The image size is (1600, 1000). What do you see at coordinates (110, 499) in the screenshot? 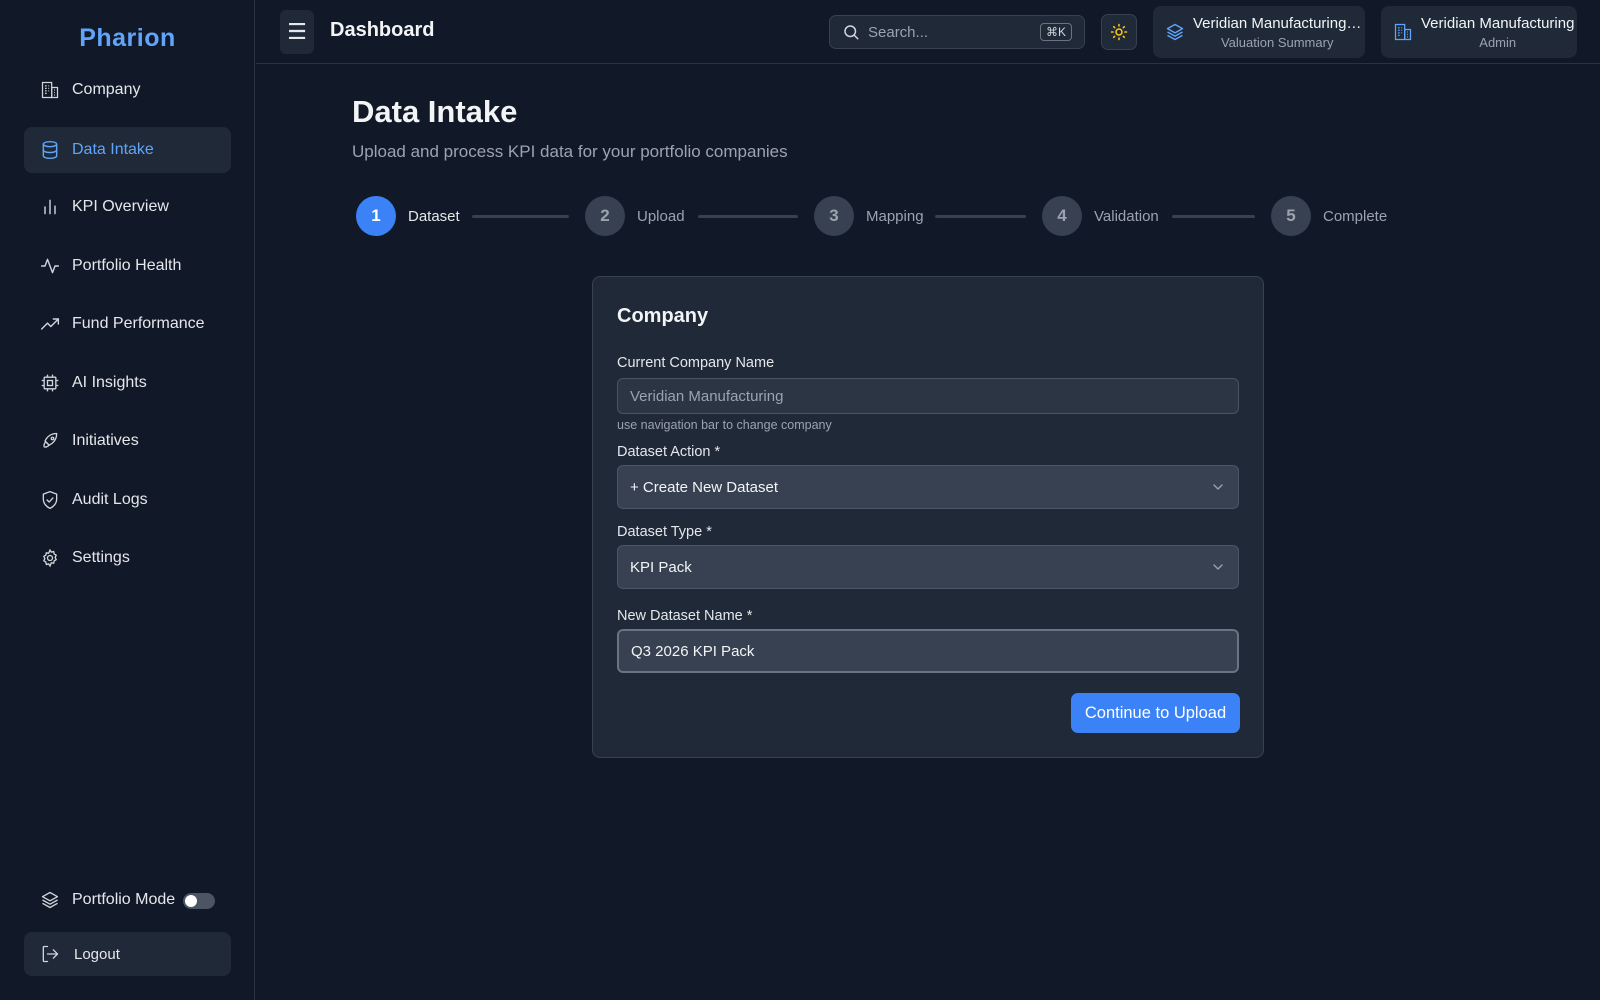
I see `sidebar-item-label: Audit Logs` at bounding box center [110, 499].